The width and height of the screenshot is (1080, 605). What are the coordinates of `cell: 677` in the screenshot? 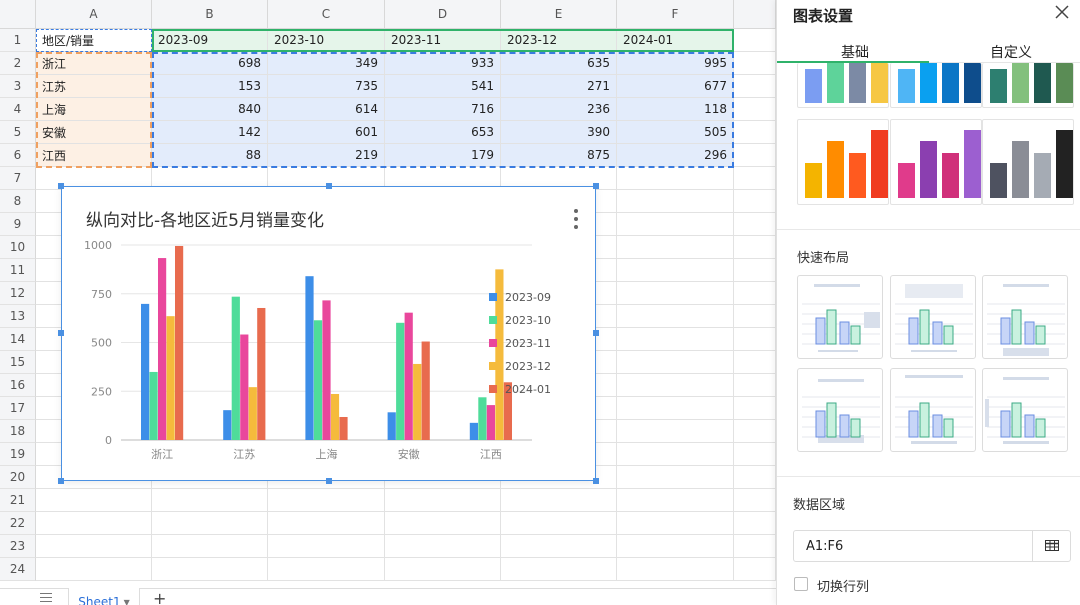 It's located at (675, 86).